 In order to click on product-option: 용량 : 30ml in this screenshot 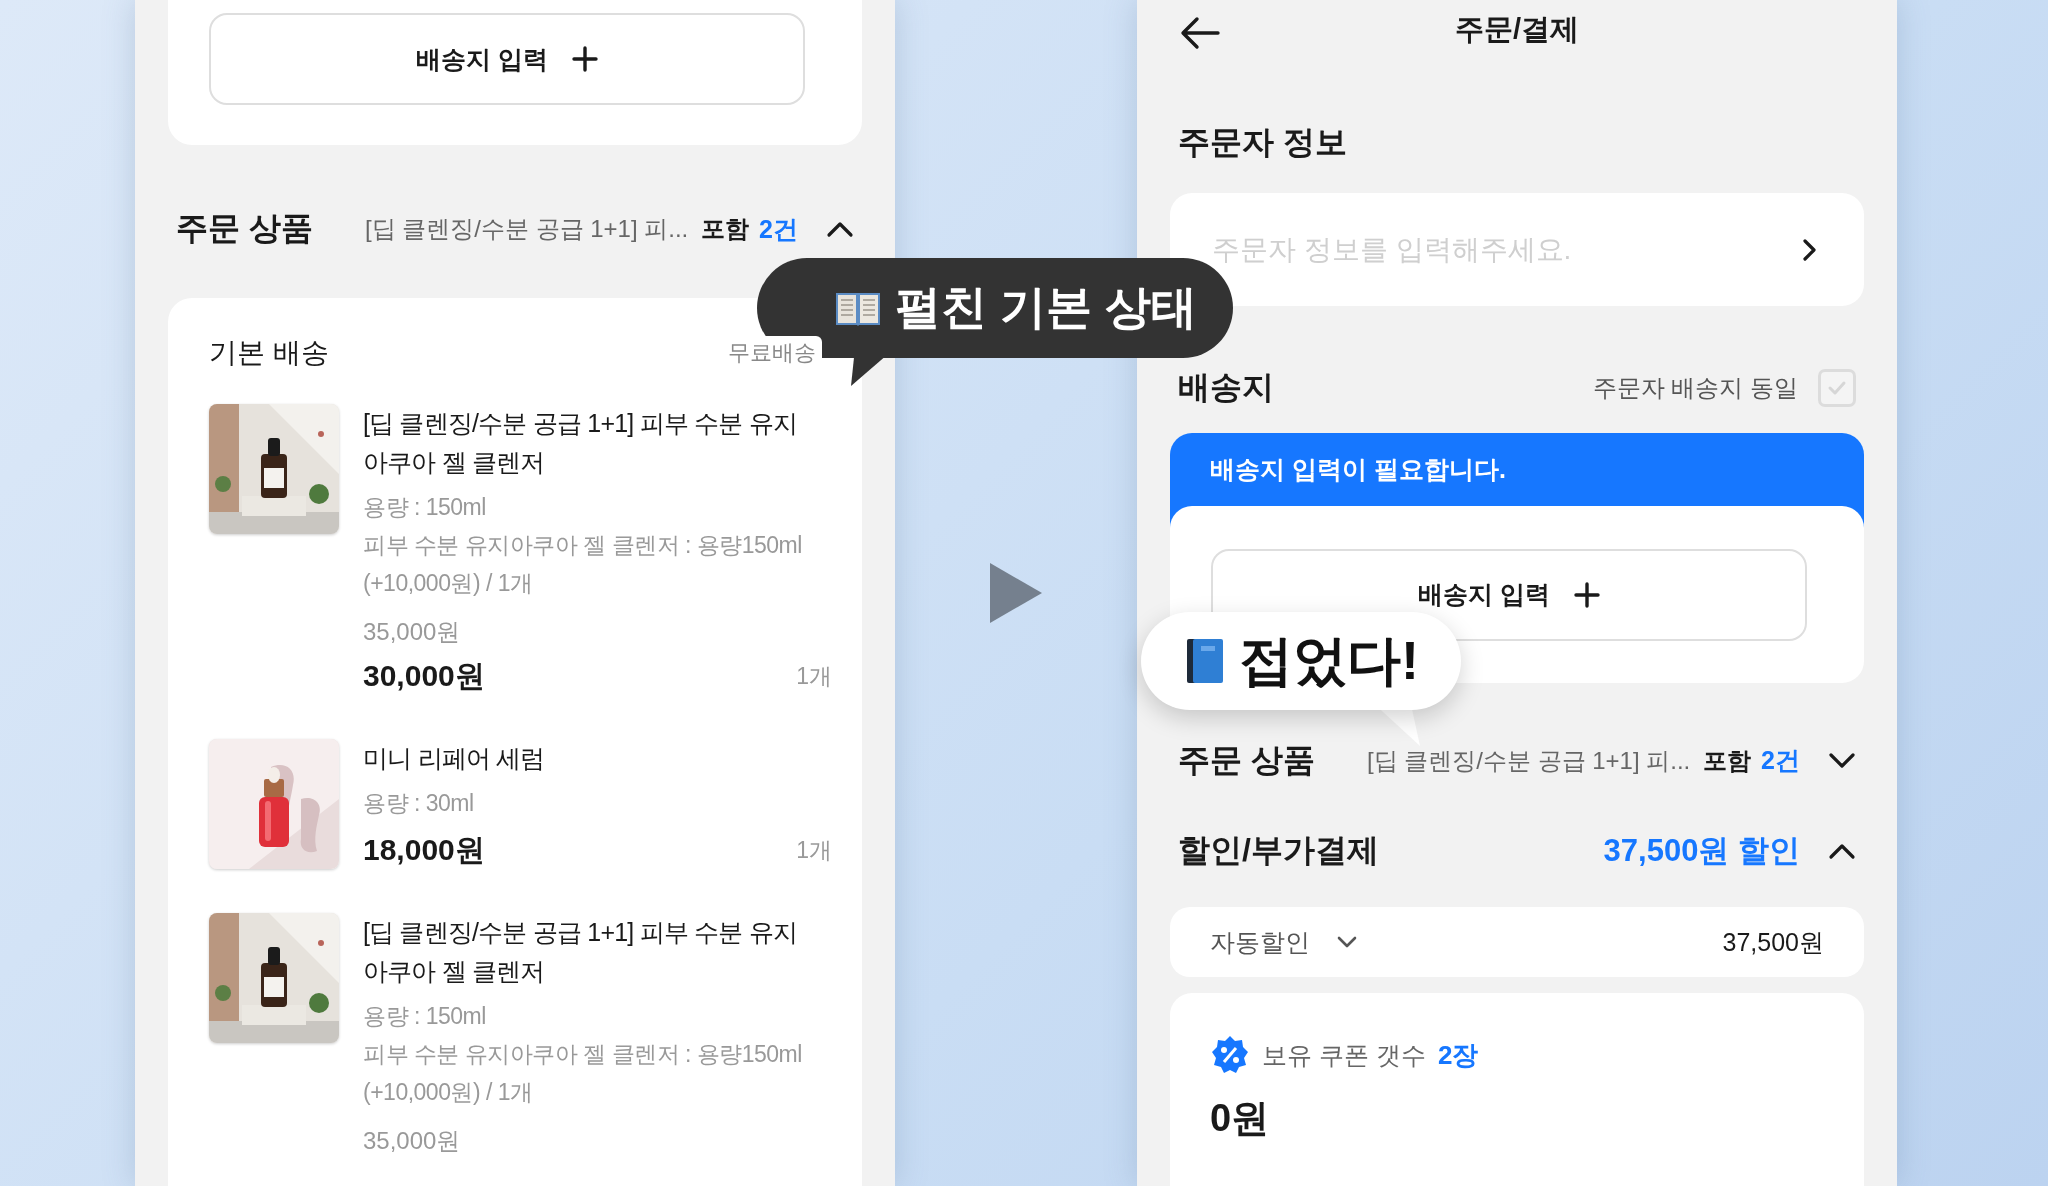, I will do `click(597, 803)`.